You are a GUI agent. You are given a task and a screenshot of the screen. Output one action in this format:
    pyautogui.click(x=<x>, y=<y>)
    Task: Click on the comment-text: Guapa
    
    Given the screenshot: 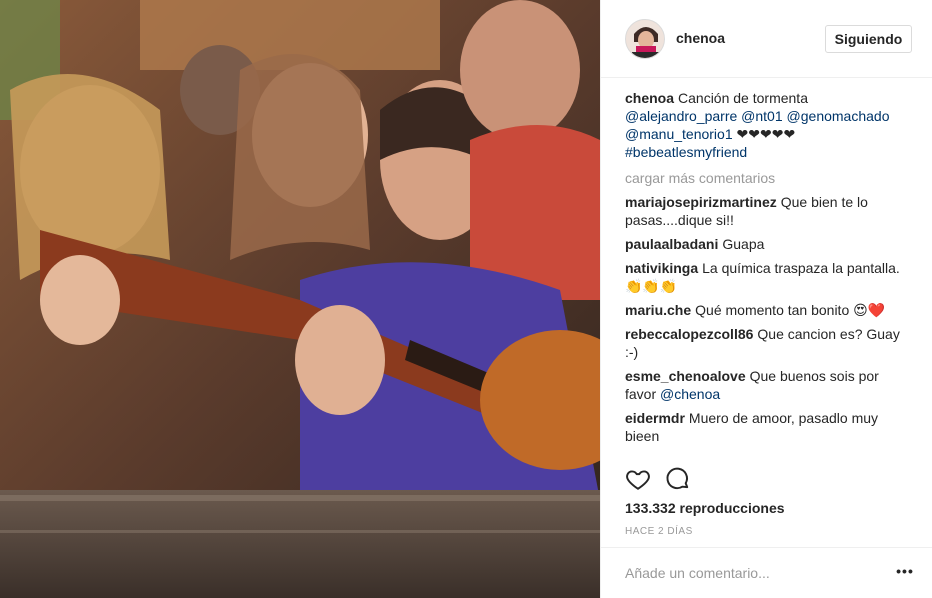 What is the action you would take?
    pyautogui.click(x=743, y=244)
    